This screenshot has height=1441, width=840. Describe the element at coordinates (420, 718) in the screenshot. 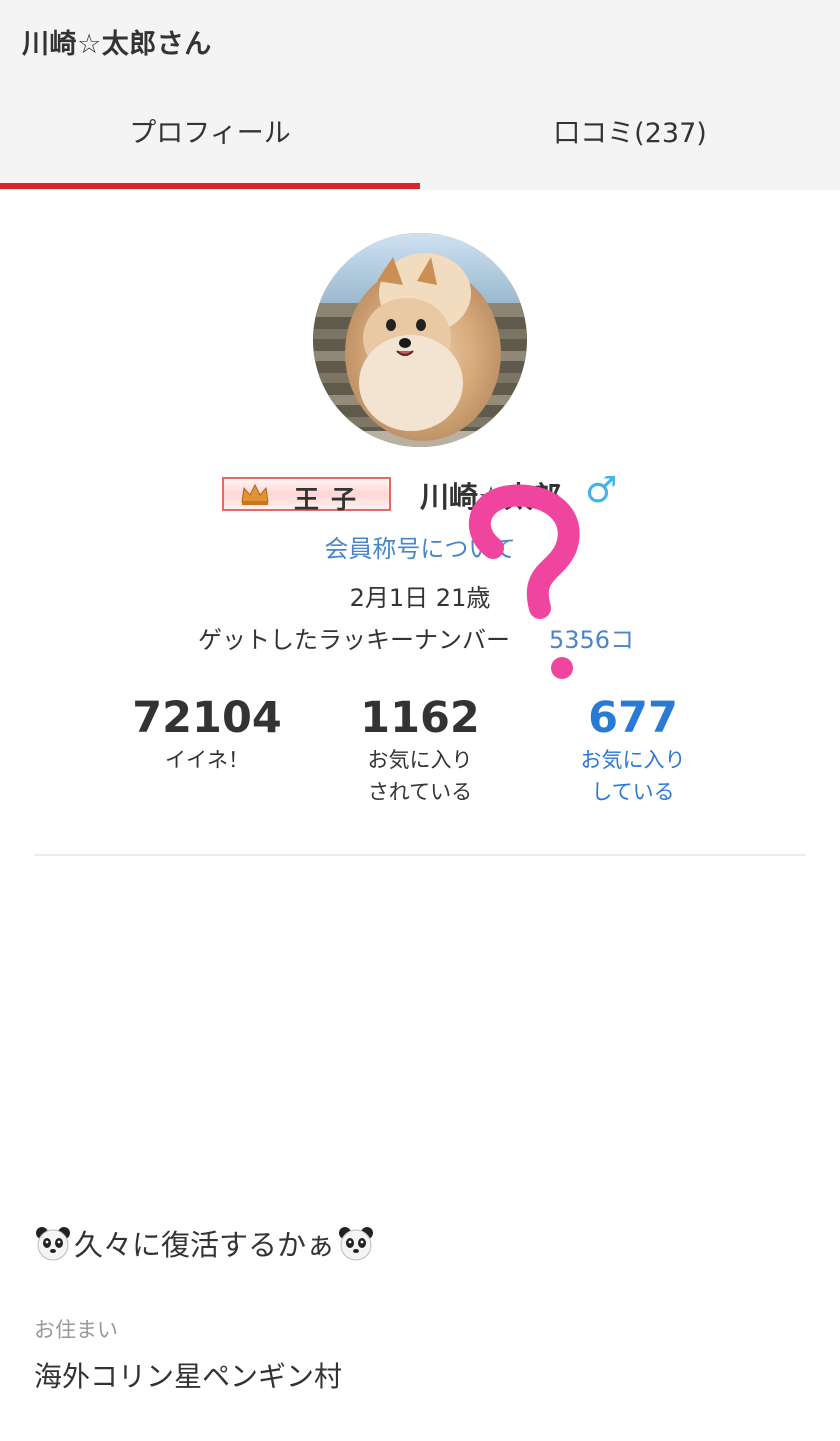

I see `favorited-by-count: 1162` at that location.